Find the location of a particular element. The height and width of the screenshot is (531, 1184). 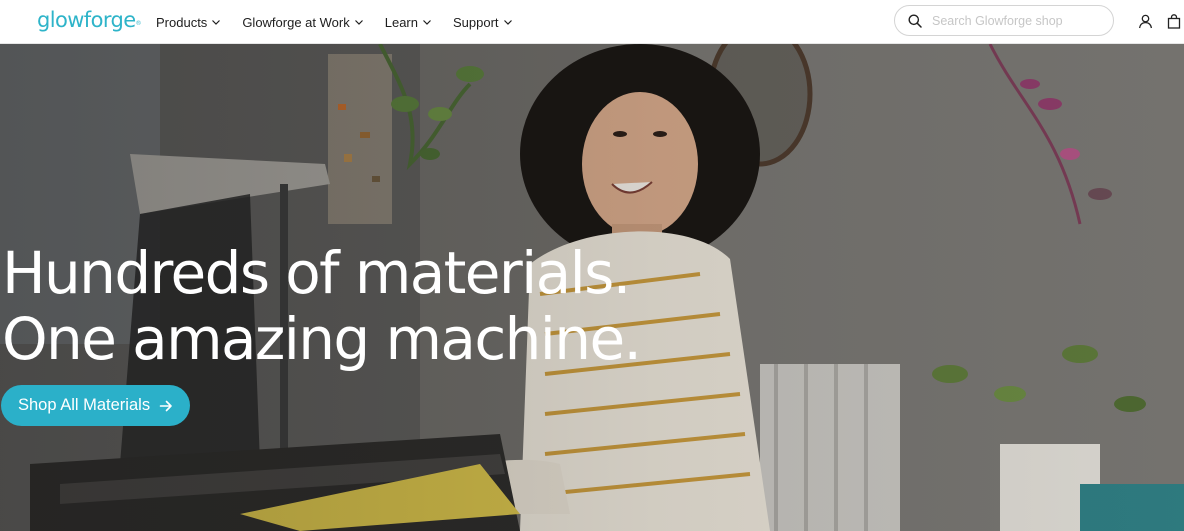

hero-headline-line-2: One amazing machine. is located at coordinates (322, 339).